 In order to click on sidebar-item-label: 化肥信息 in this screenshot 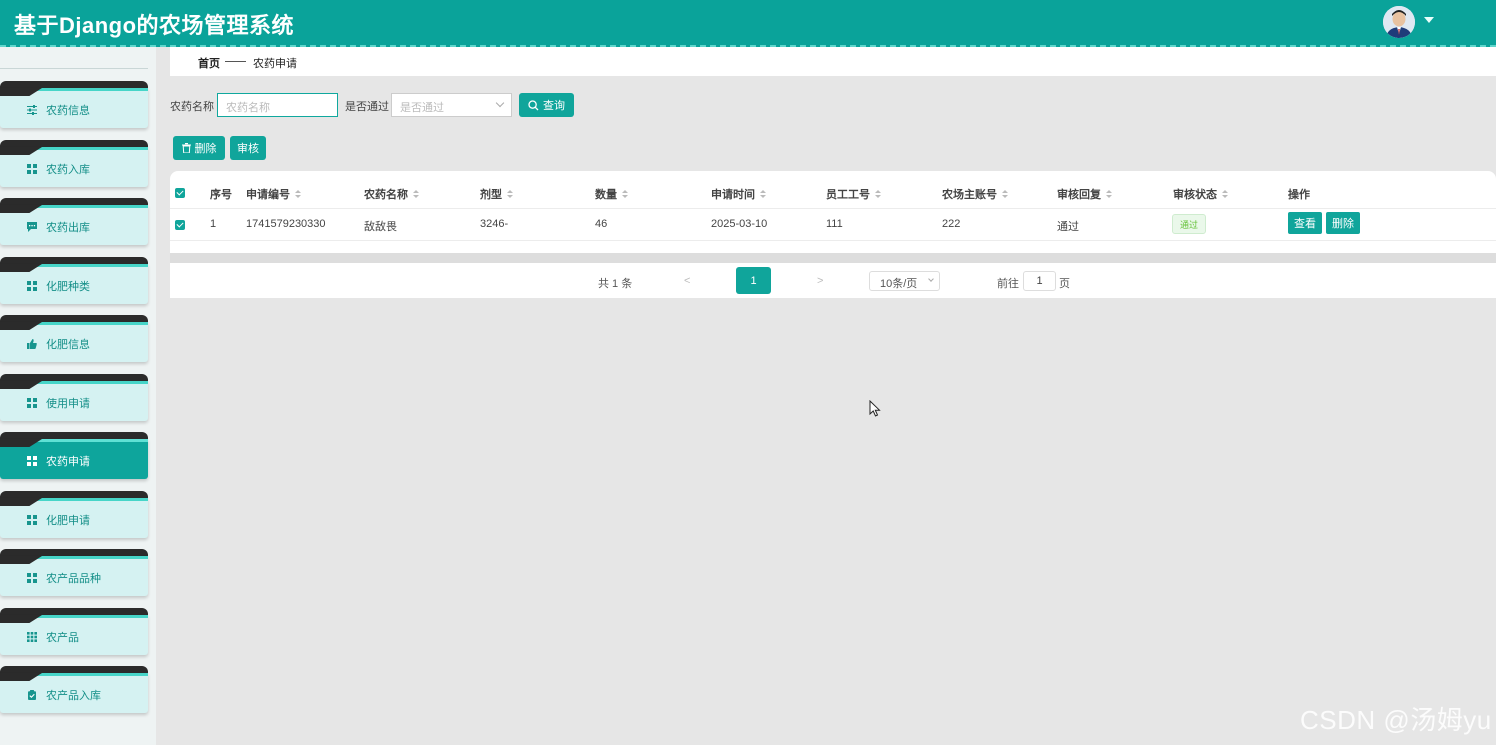, I will do `click(68, 345)`.